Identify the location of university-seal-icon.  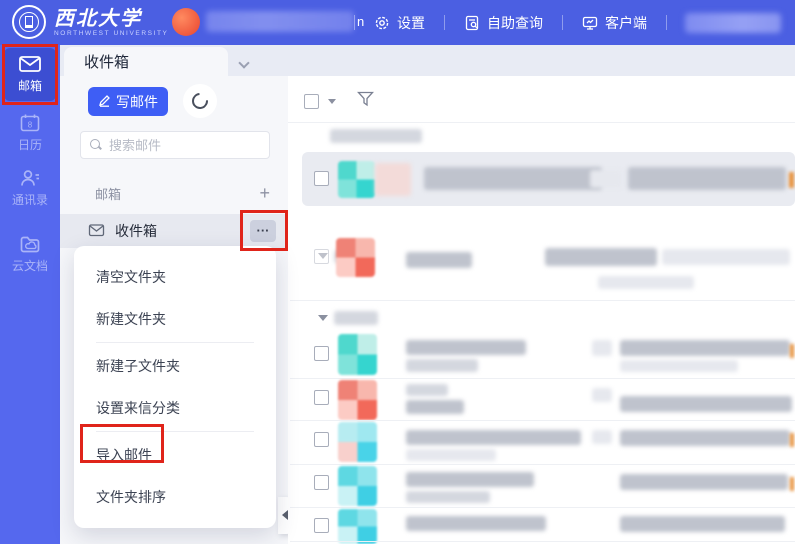
(29, 22).